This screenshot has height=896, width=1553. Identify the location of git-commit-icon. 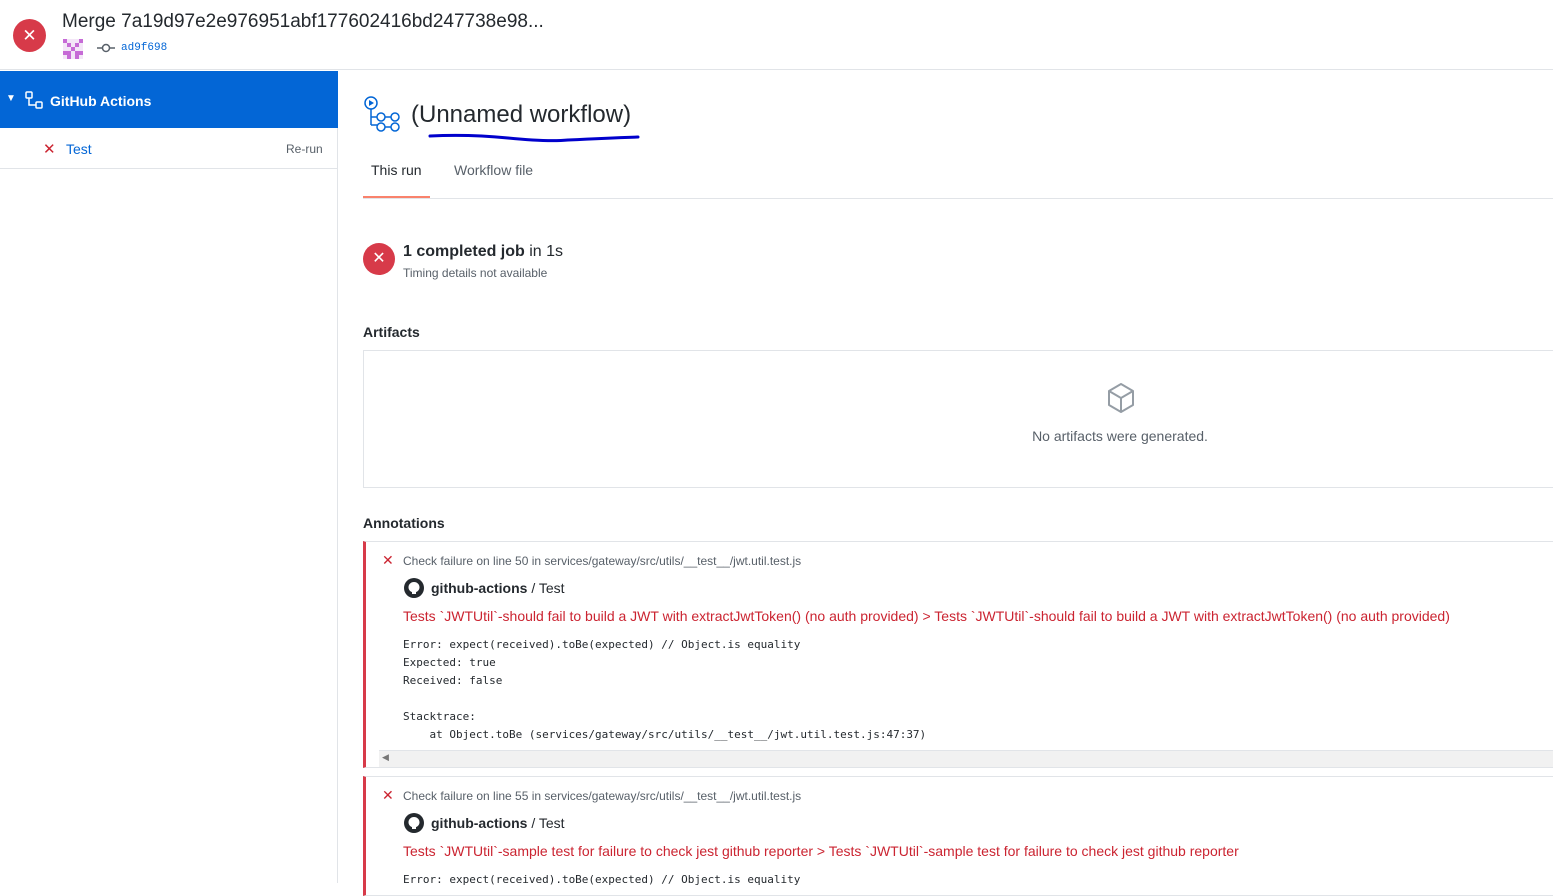
(106, 48).